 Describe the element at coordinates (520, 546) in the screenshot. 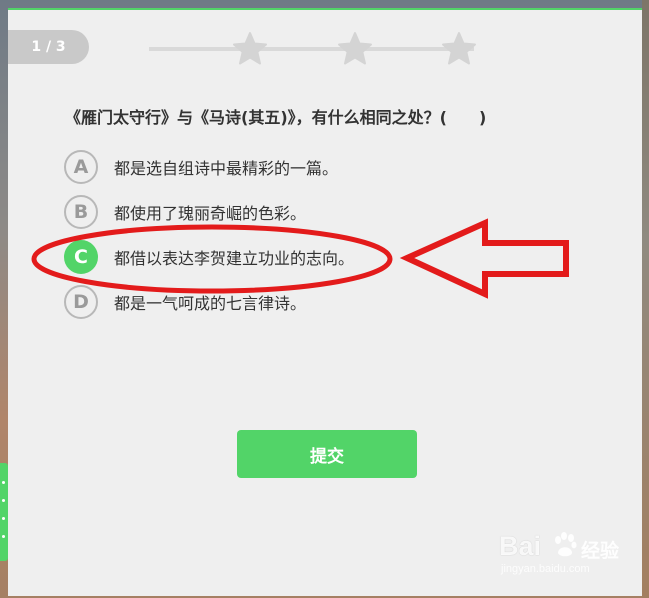

I see `watermark-brand: Bai` at that location.